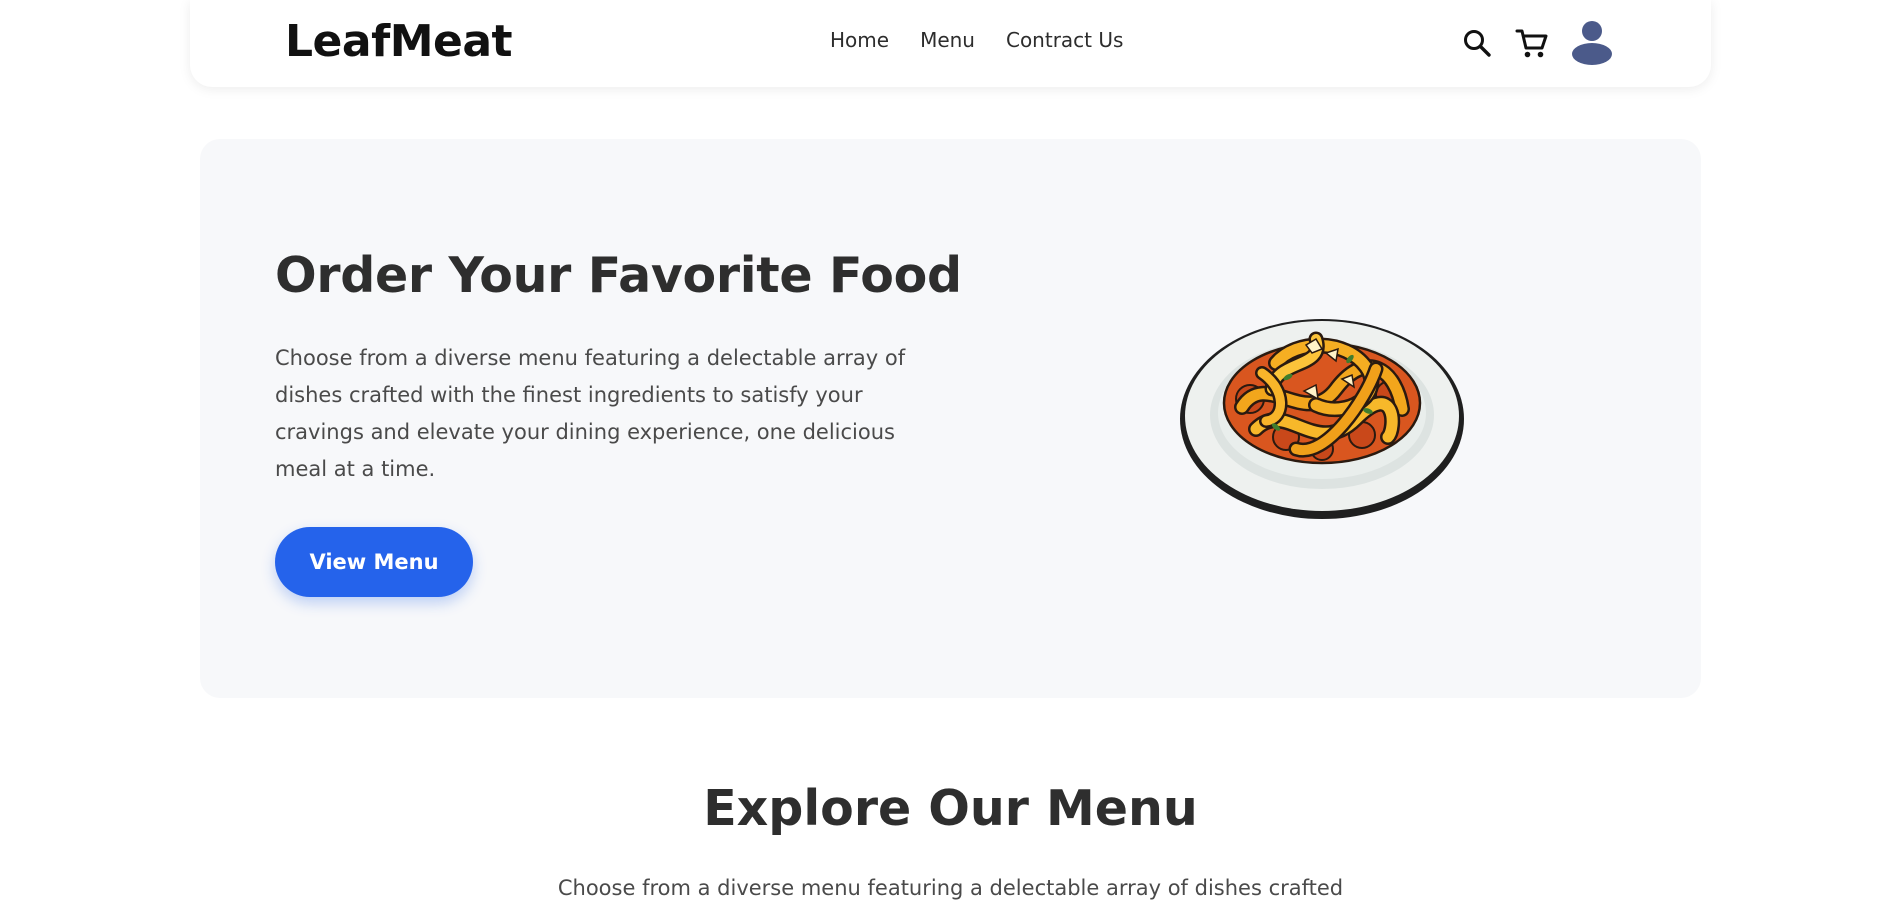 The image size is (1901, 912). Describe the element at coordinates (1322, 416) in the screenshot. I see `pasta-plate-illustration` at that location.